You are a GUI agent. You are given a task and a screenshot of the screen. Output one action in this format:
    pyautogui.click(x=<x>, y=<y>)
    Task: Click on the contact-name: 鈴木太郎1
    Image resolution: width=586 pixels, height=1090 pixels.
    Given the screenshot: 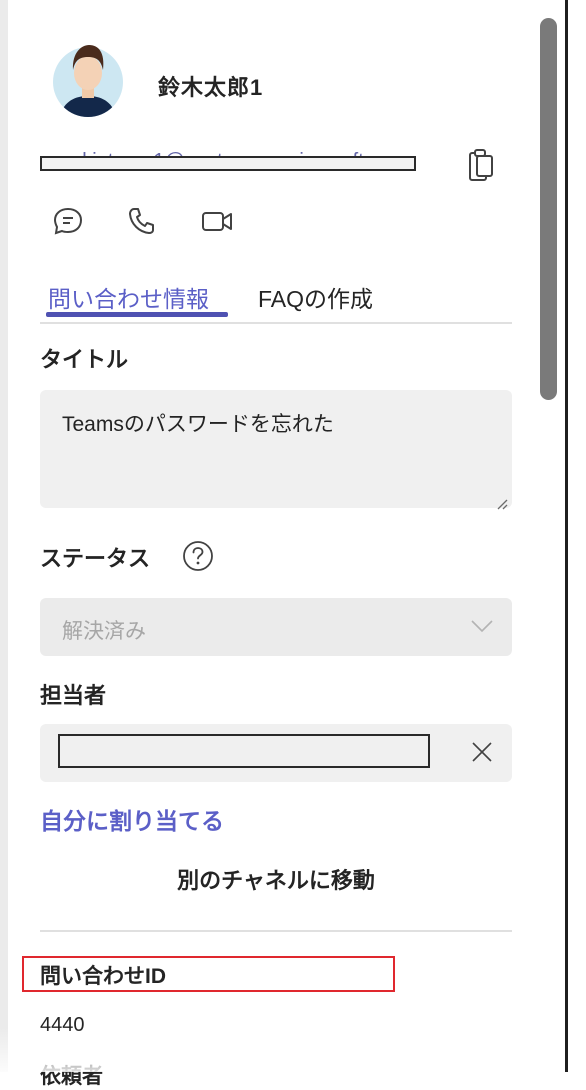 What is the action you would take?
    pyautogui.click(x=211, y=87)
    